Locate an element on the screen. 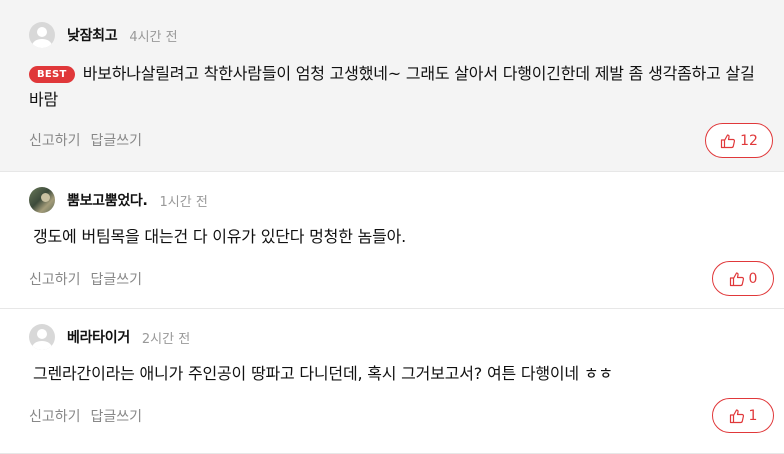 This screenshot has height=454, width=784. comment-header: 낮잠최고 4시간 전 is located at coordinates (103, 35).